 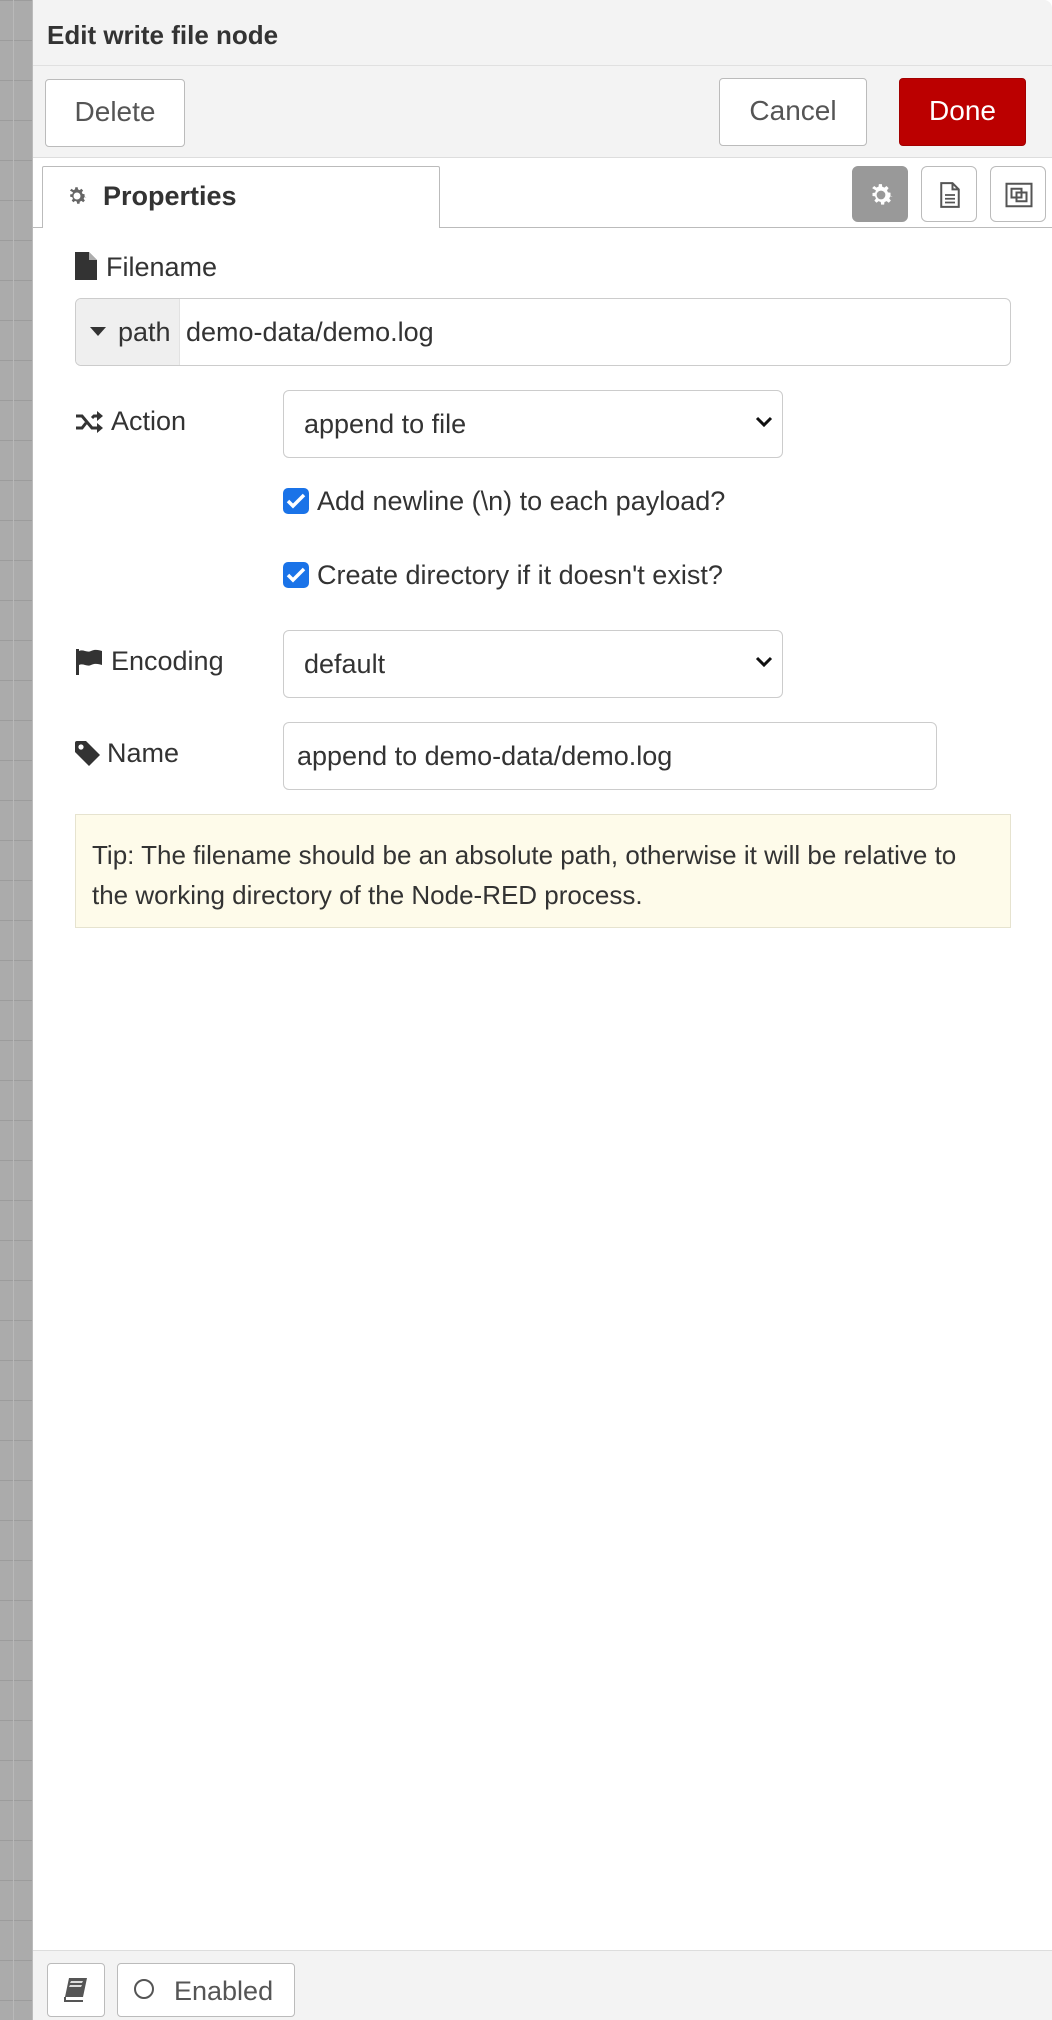 I want to click on book-icon, so click(x=75, y=1990).